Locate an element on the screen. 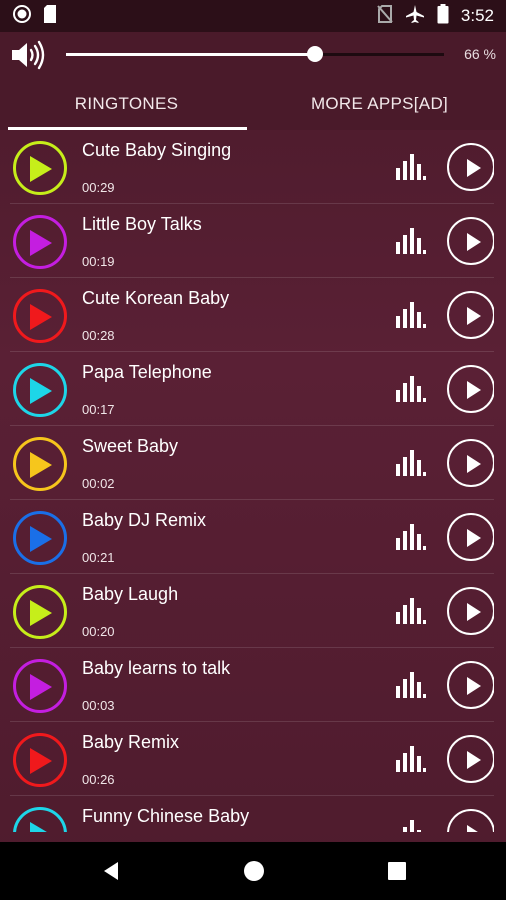 The width and height of the screenshot is (506, 900). ringtone-title: Cute Korean Baby is located at coordinates (156, 298).